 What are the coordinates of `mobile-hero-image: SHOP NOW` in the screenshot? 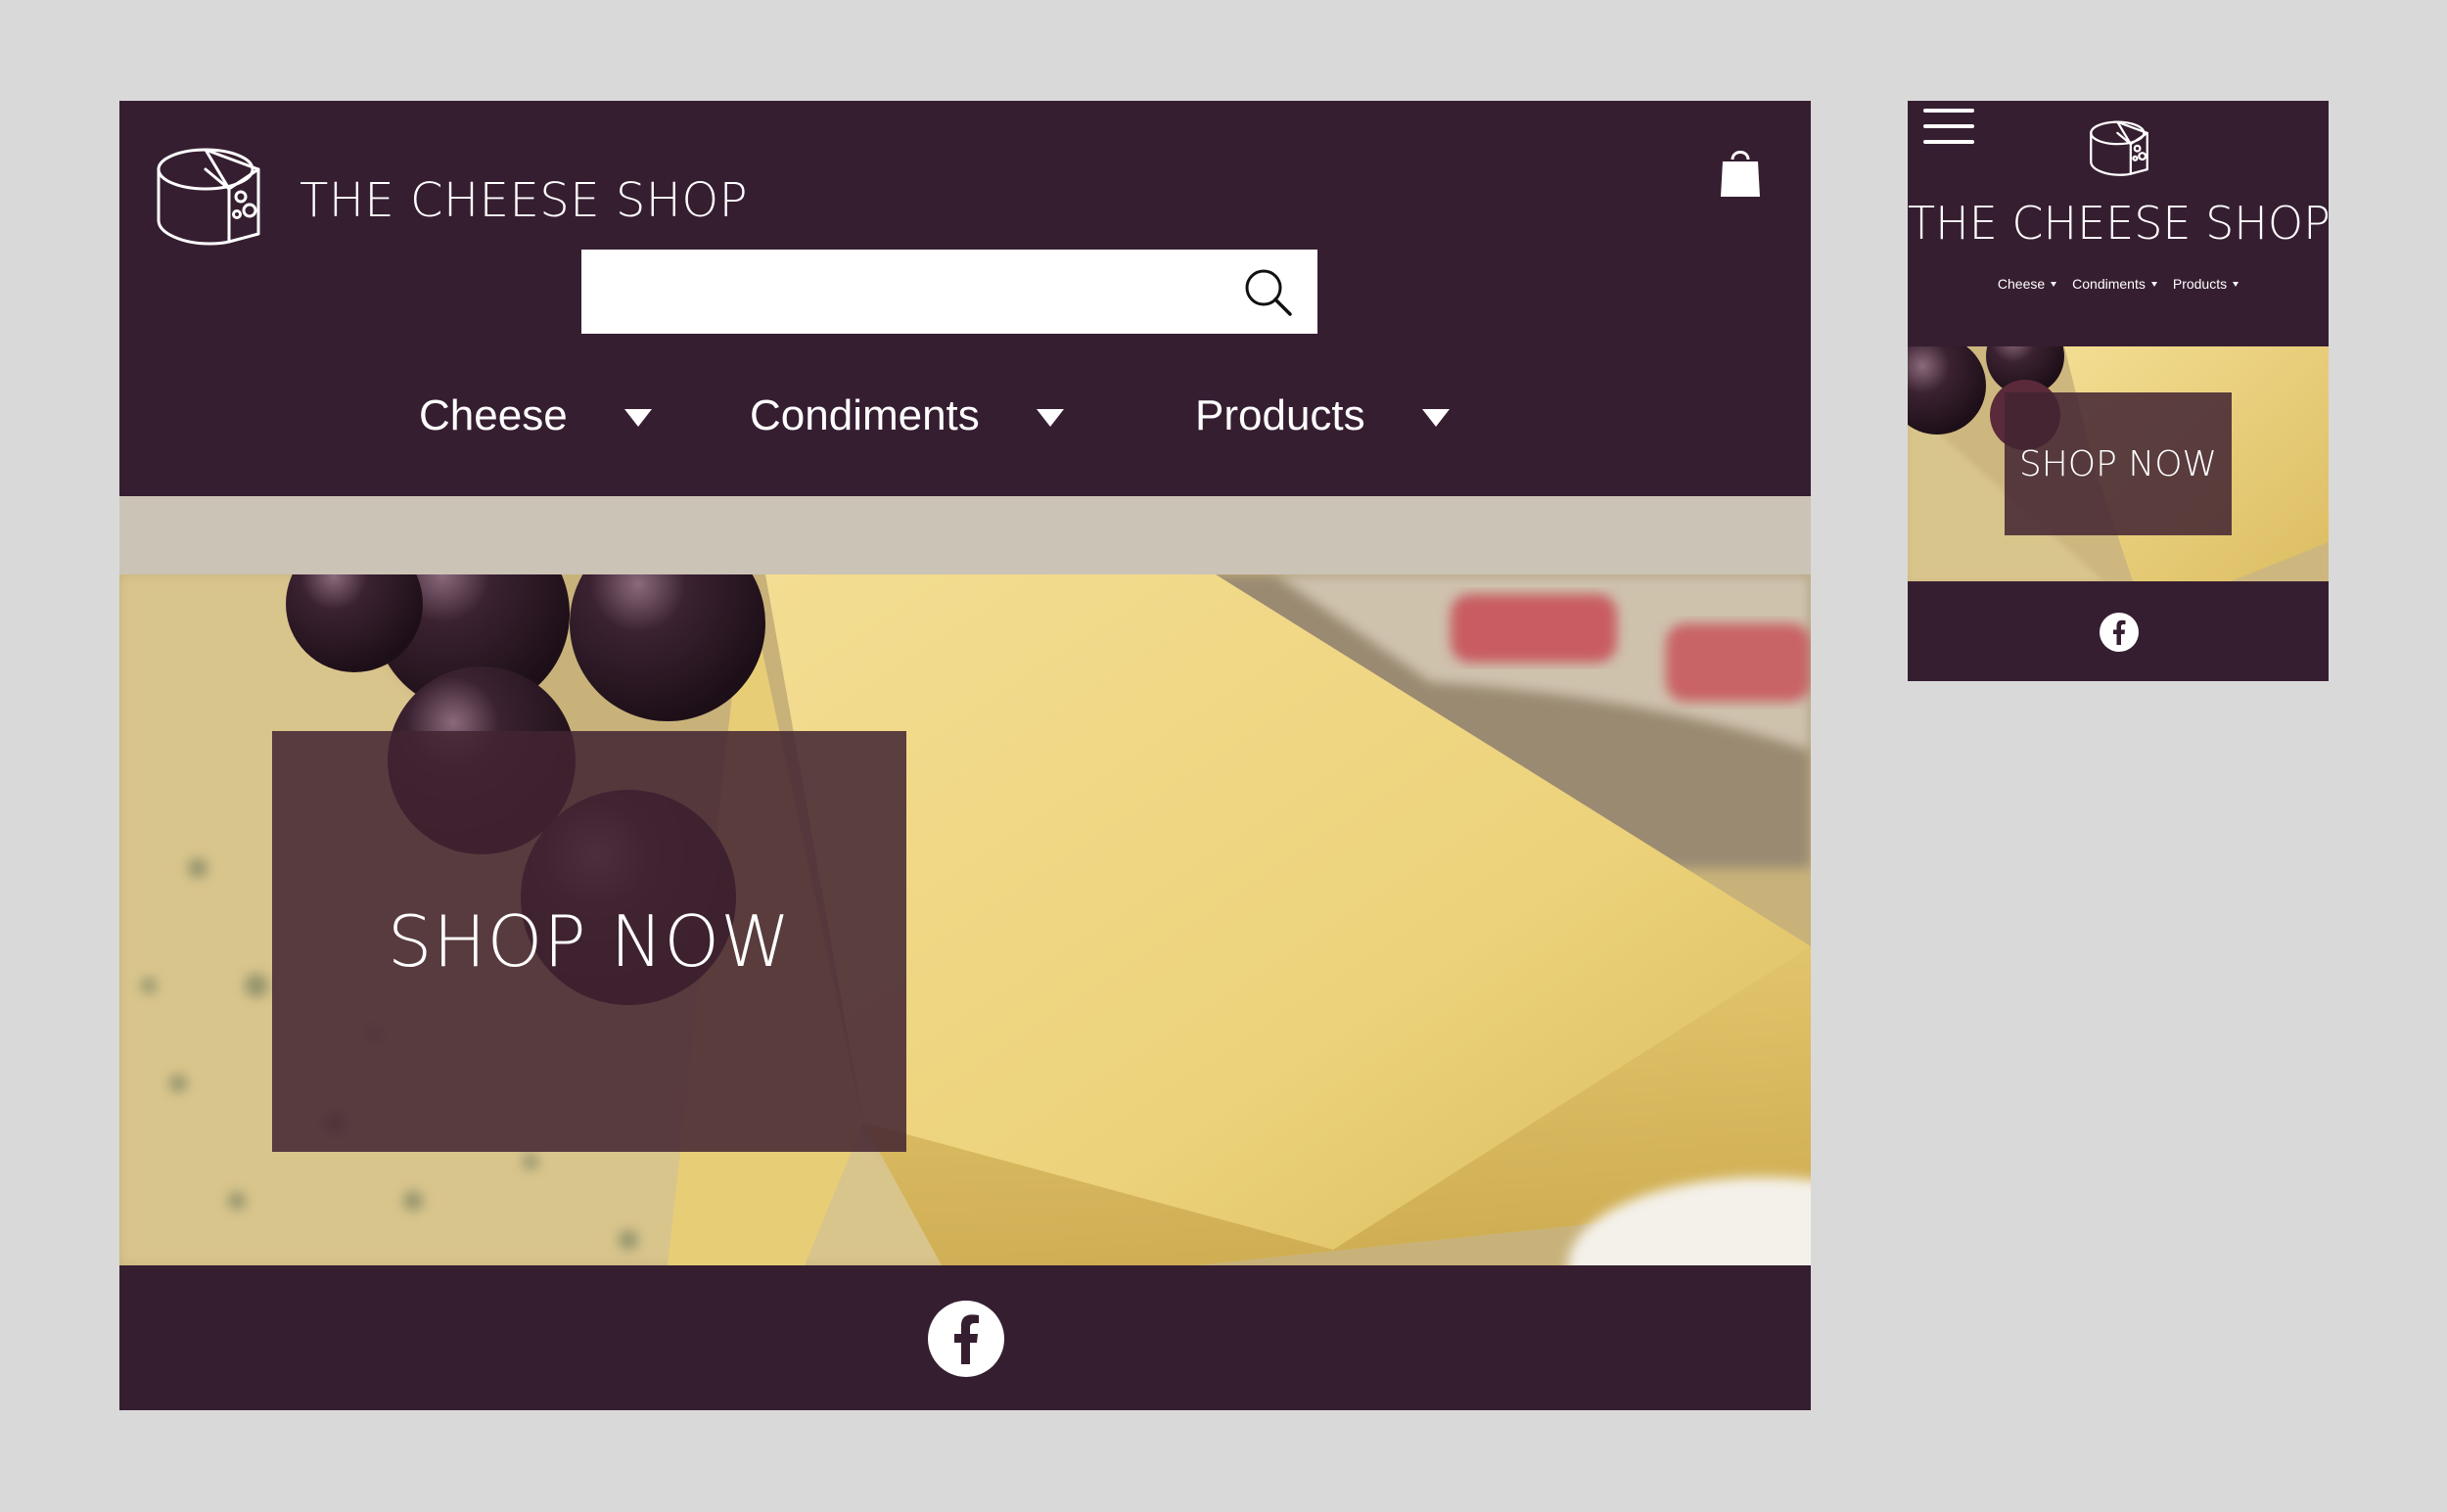 It's located at (2118, 463).